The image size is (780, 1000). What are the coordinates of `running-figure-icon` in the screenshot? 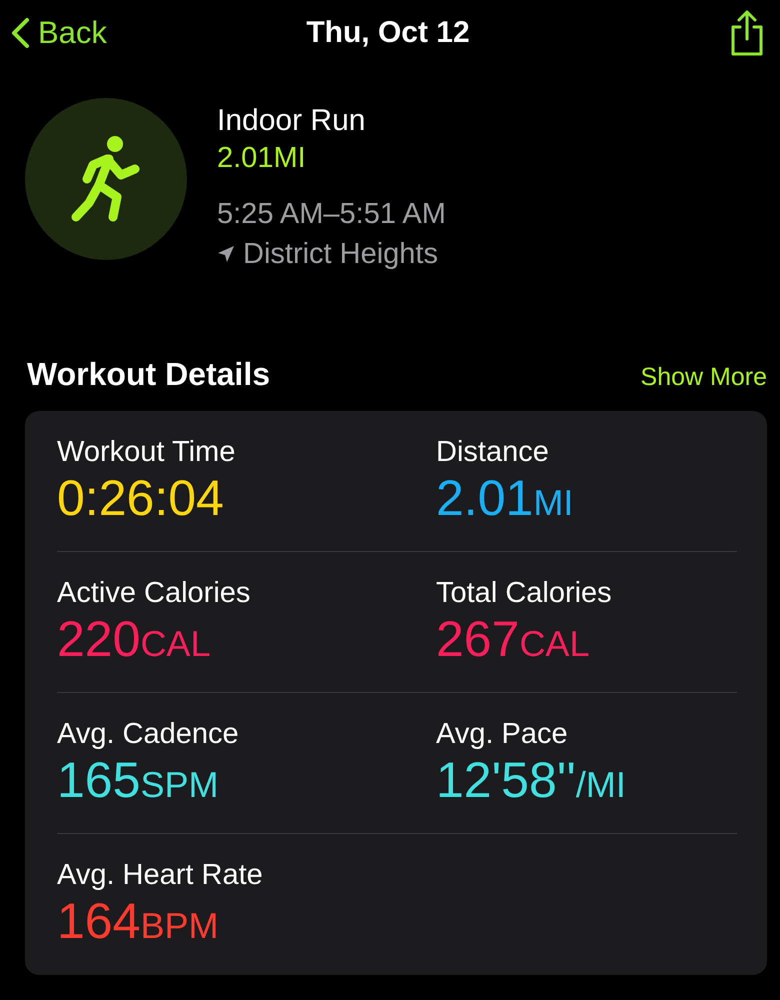 It's located at (106, 179).